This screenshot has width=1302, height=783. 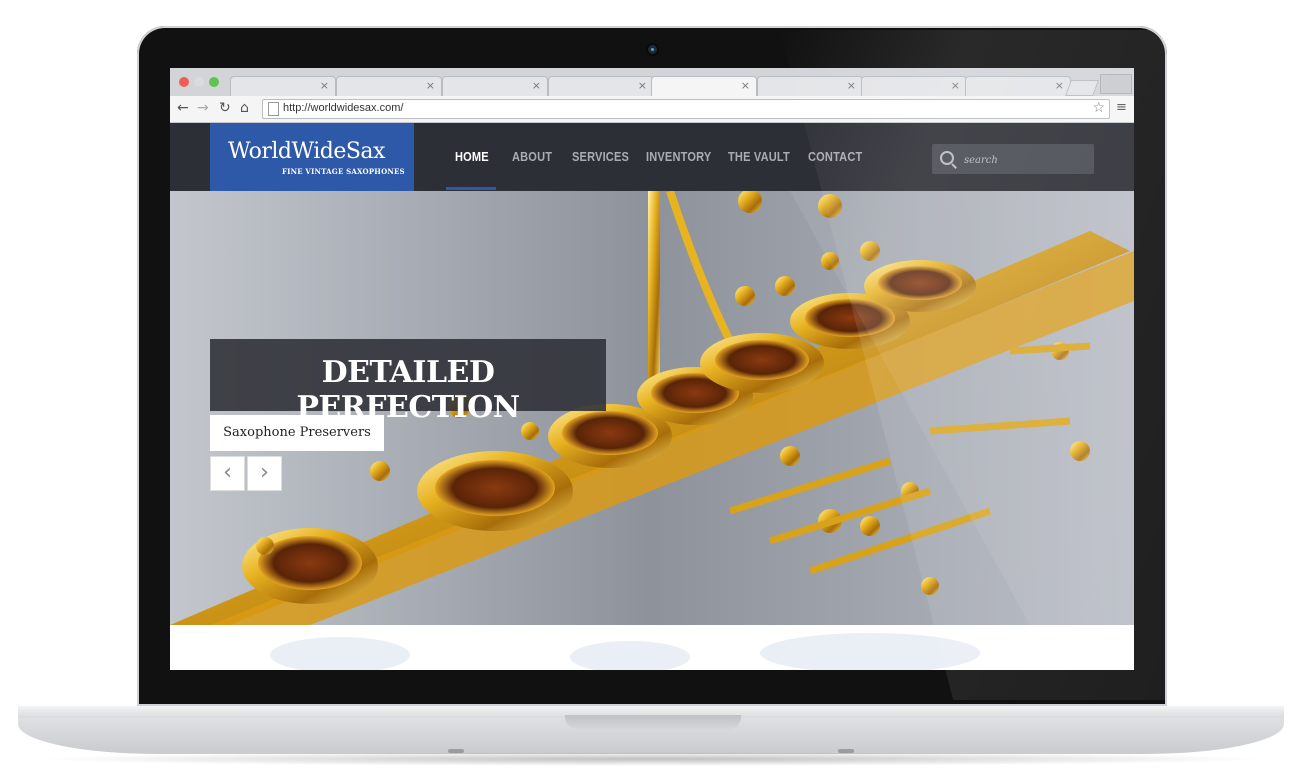 I want to click on camera-icon, so click(x=652, y=49).